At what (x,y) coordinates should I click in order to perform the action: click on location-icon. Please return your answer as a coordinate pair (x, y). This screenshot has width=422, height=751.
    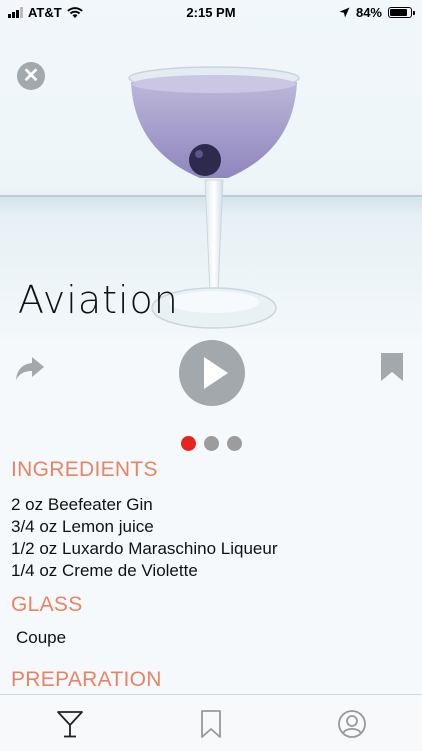
    Looking at the image, I should click on (344, 12).